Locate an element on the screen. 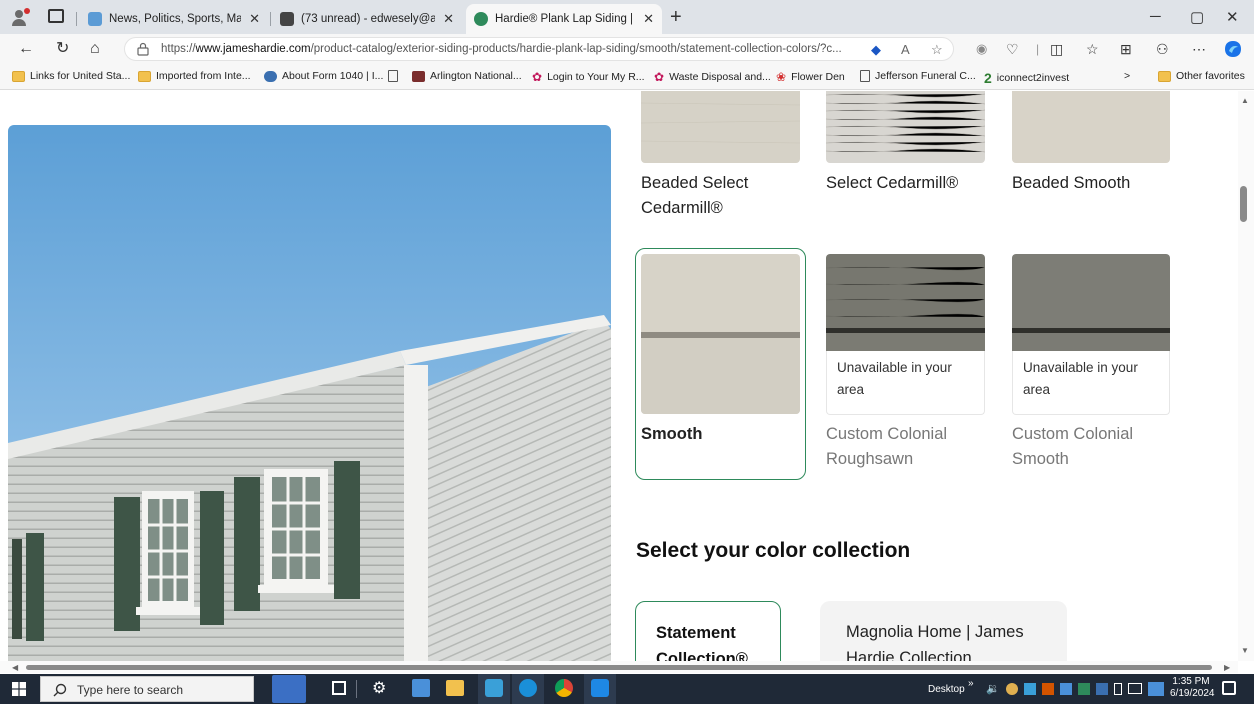 The image size is (1254, 704). taskbar-divider is located at coordinates (356, 689).